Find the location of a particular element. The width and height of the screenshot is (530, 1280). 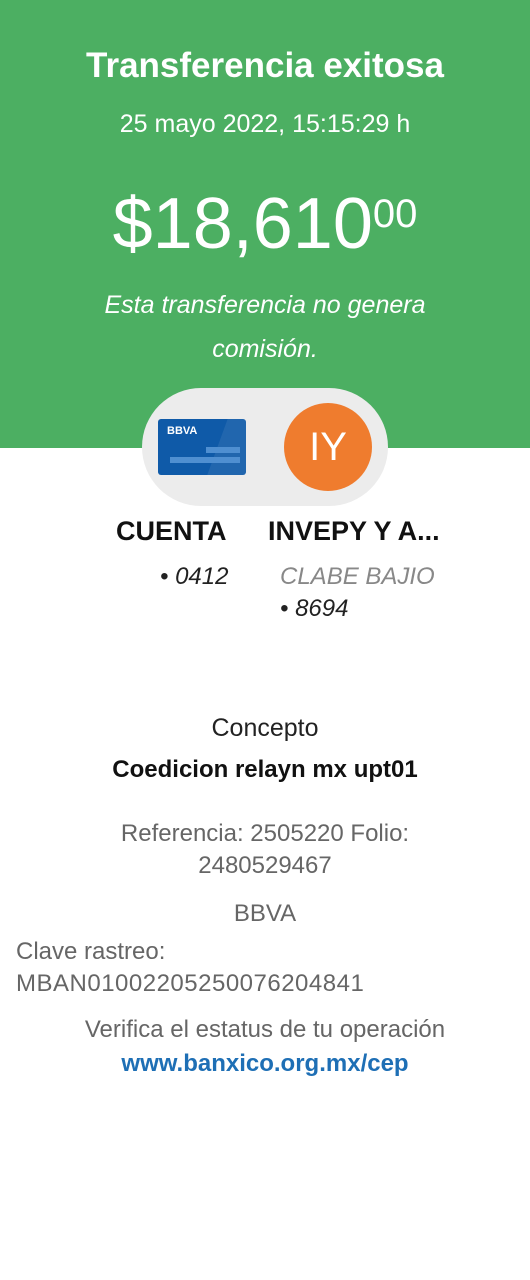

commission-note: Esta transferencia no genera comisión. is located at coordinates (265, 327).